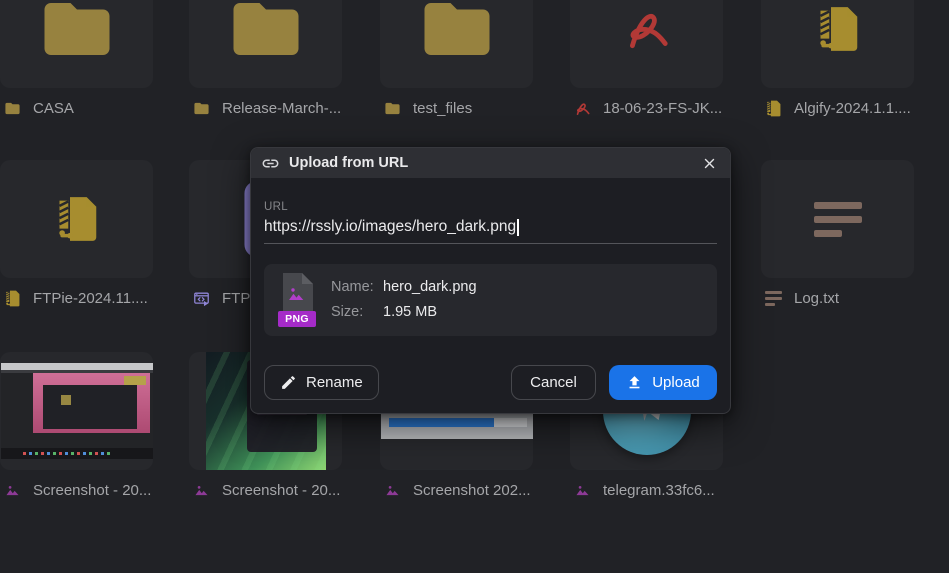  I want to click on name-label: Name:, so click(352, 287).